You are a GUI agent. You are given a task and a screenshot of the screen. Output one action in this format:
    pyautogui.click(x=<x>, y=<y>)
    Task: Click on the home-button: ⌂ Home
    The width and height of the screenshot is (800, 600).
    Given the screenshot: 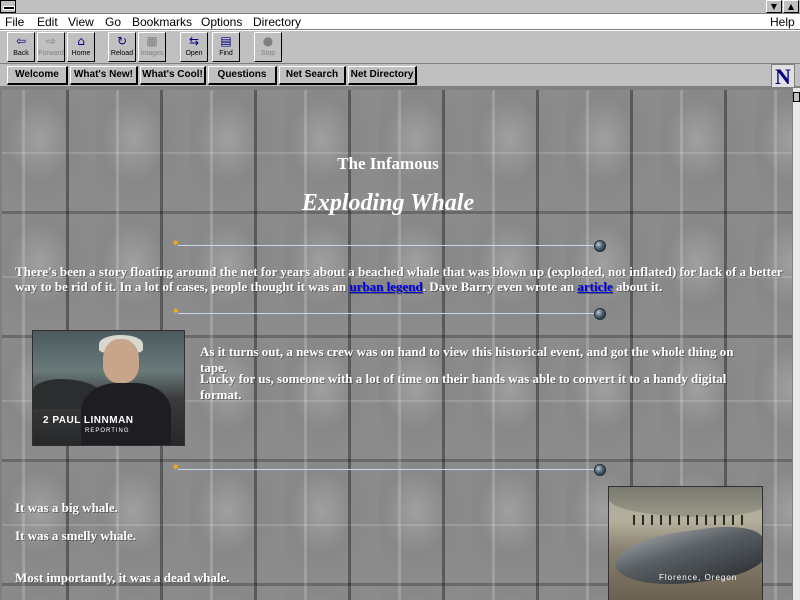 What is the action you would take?
    pyautogui.click(x=81, y=47)
    